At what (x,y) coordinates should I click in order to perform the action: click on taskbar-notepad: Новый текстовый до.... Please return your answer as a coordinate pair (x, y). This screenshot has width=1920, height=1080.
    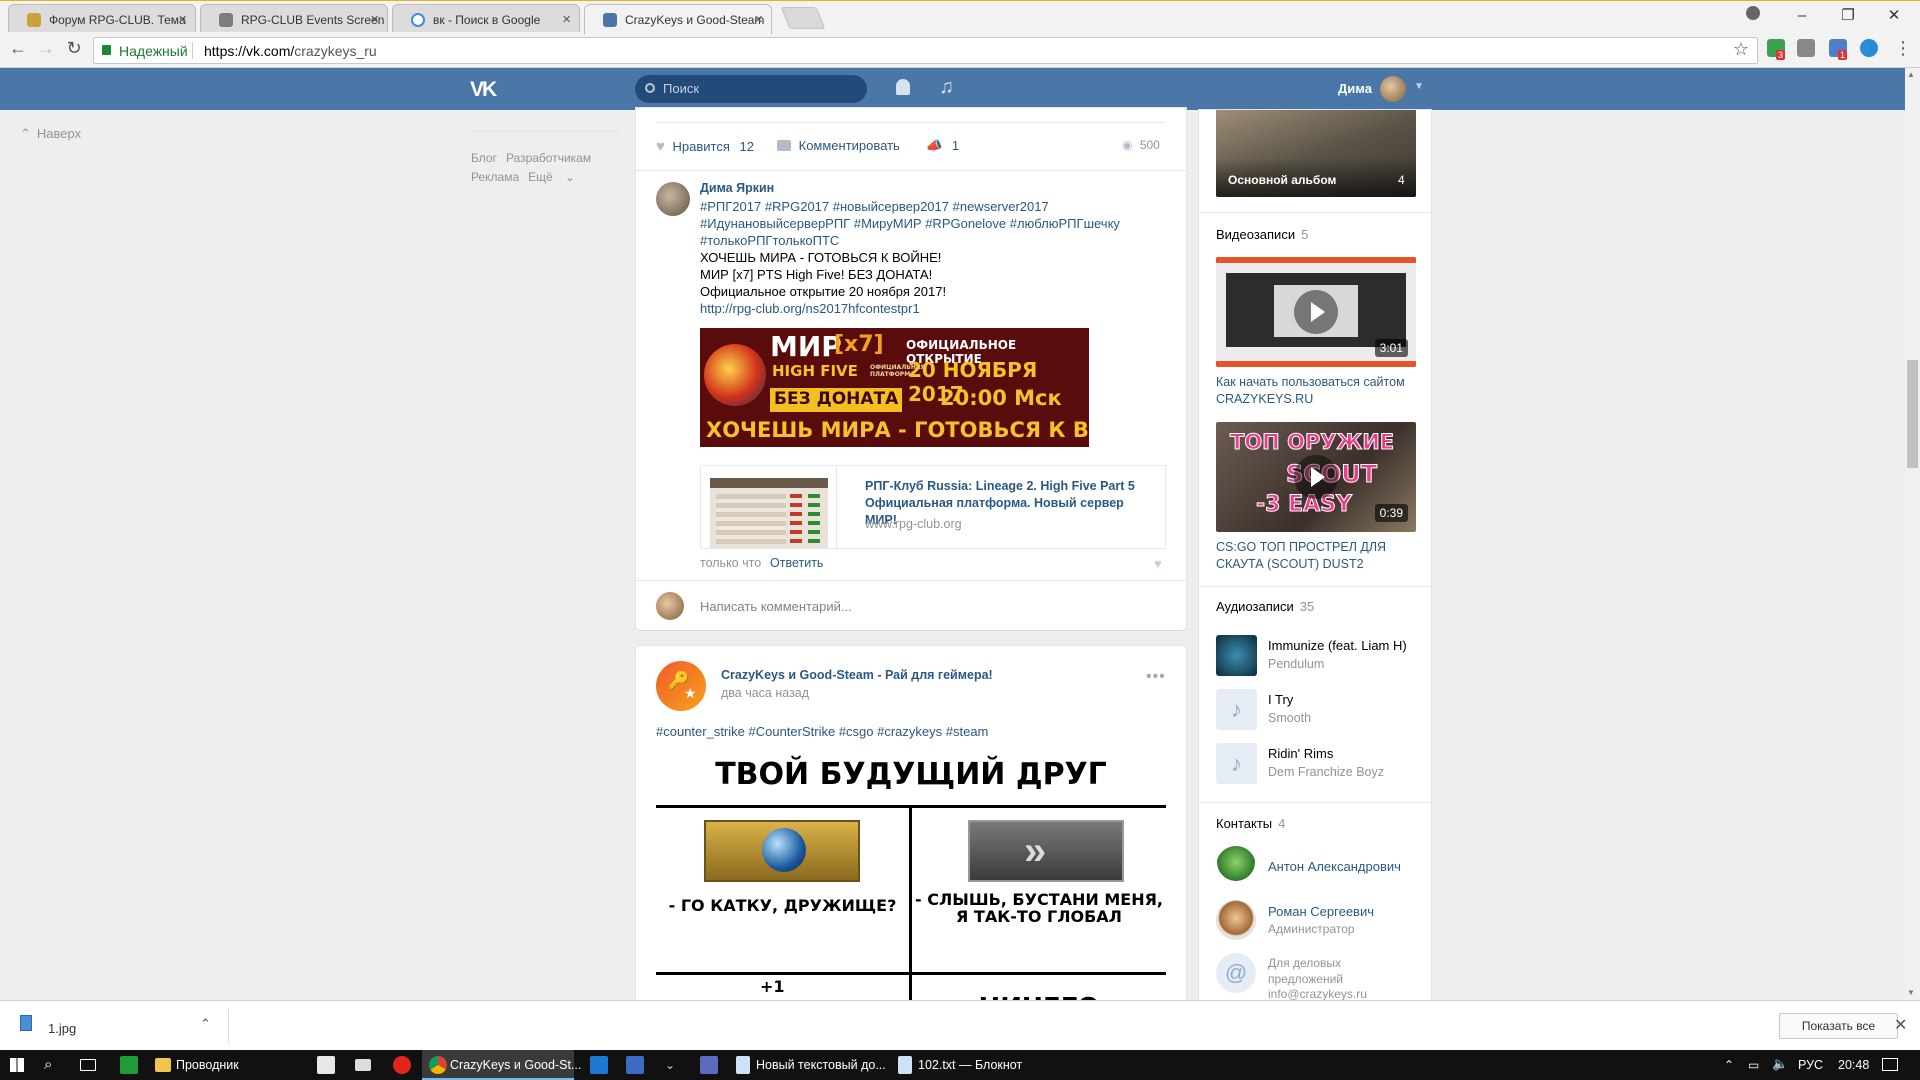
    Looking at the image, I should click on (821, 1065).